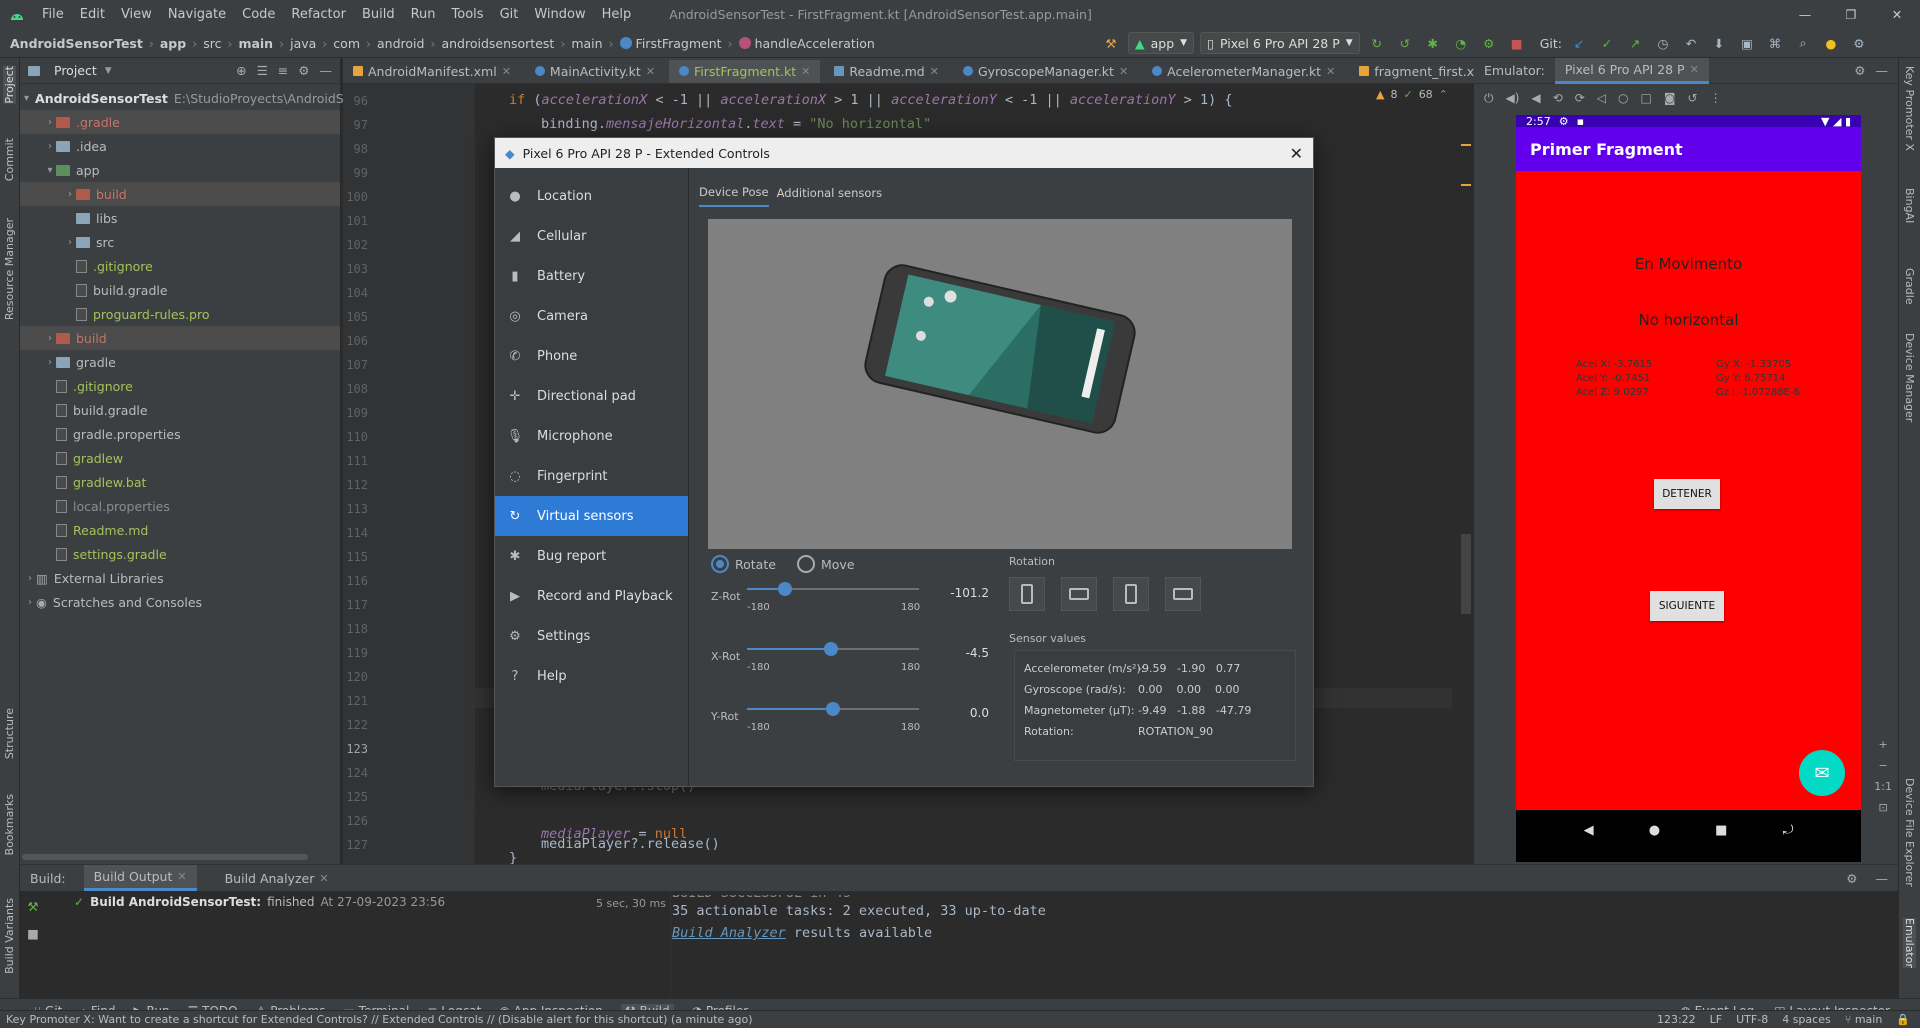 The image size is (1920, 1028). What do you see at coordinates (1377, 43) in the screenshot?
I see `rerun-icon: ↻` at bounding box center [1377, 43].